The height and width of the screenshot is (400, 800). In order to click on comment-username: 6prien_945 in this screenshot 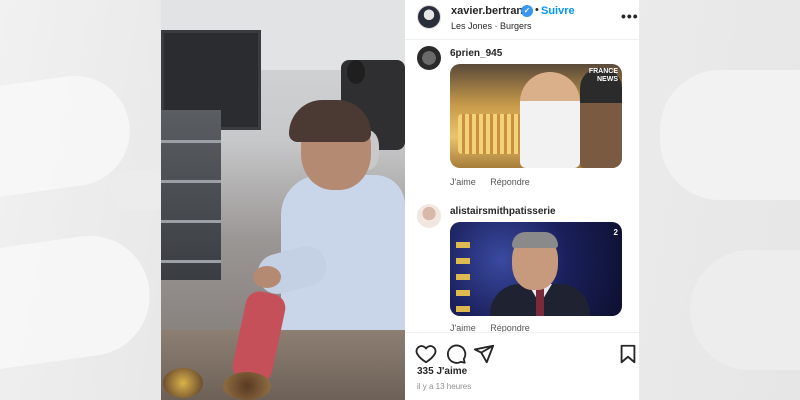, I will do `click(476, 53)`.